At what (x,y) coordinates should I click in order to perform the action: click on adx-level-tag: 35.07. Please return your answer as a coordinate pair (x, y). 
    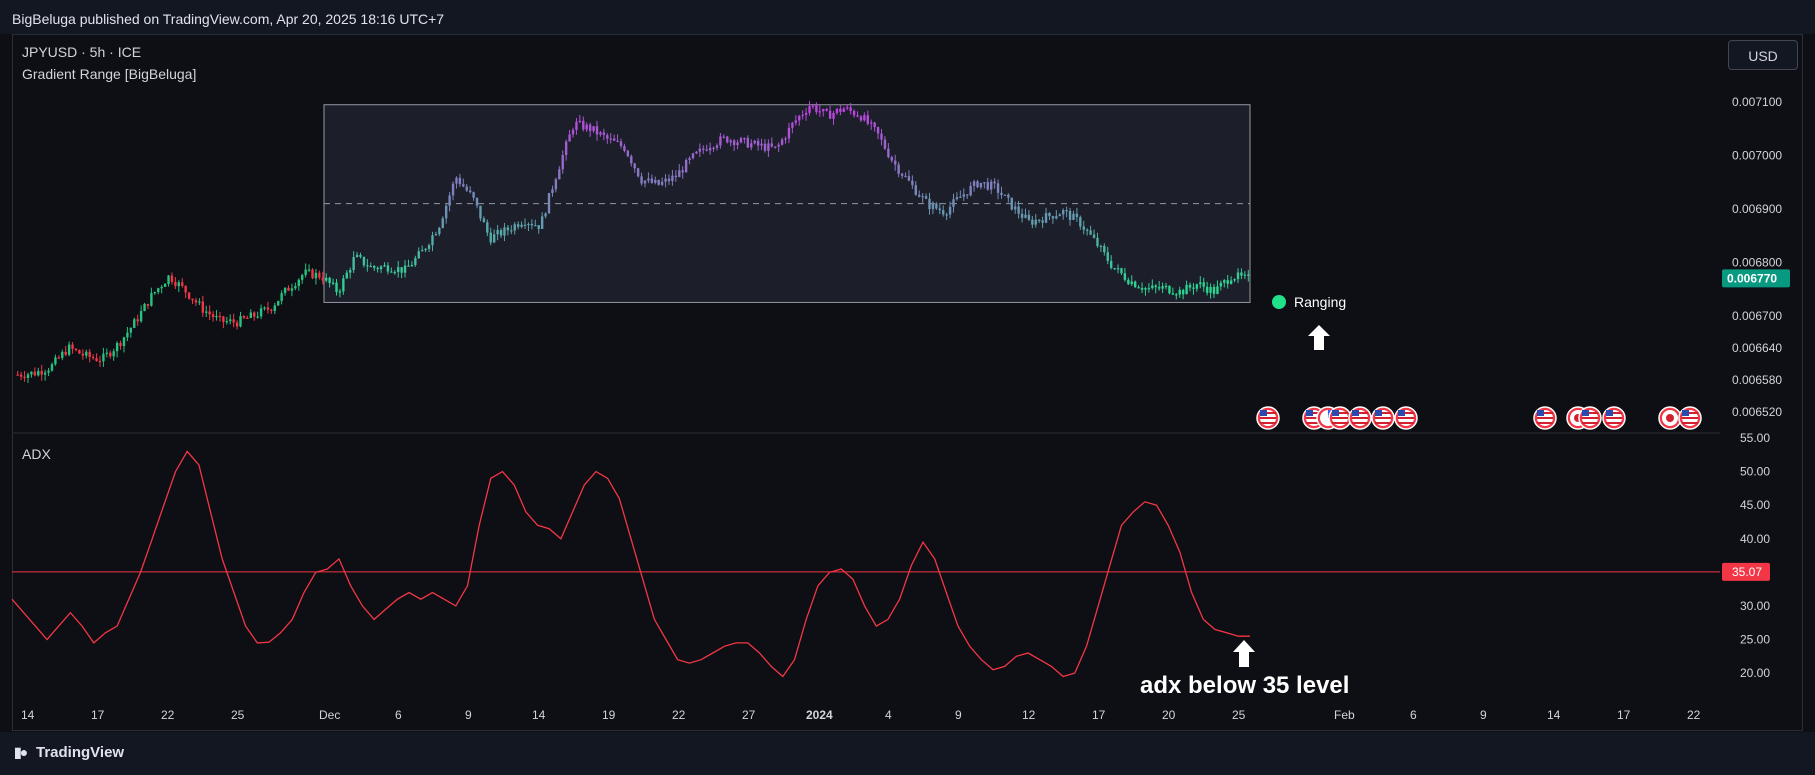
    Looking at the image, I should click on (1746, 571).